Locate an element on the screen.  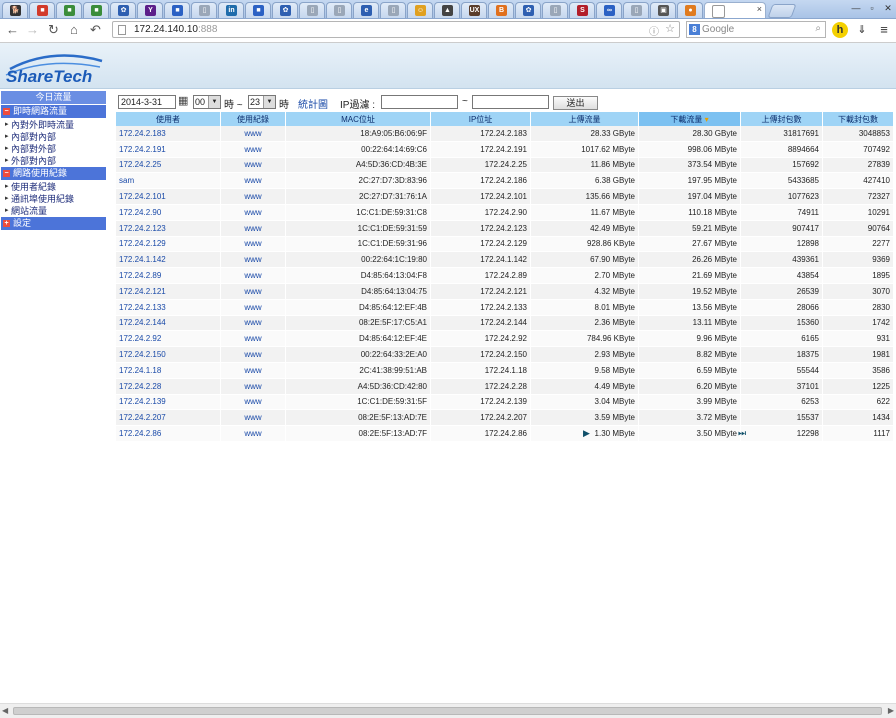
info-icon: ⓘ is located at coordinates (654, 30).